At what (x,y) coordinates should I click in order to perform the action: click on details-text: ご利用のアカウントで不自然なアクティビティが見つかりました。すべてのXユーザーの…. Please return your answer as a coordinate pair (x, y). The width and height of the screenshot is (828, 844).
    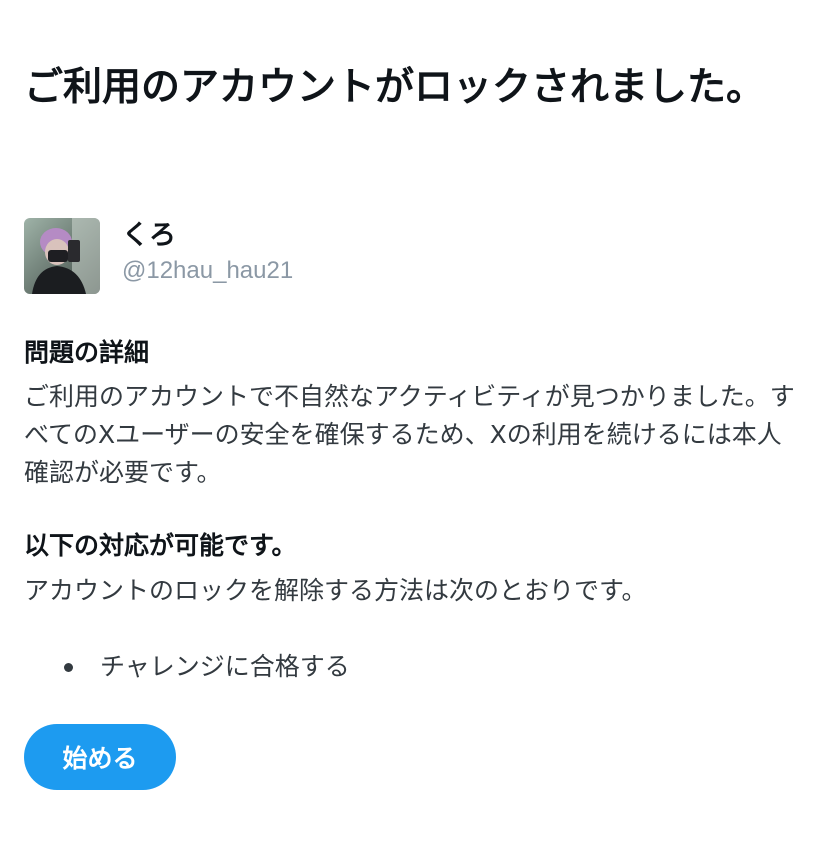
    Looking at the image, I should click on (409, 434).